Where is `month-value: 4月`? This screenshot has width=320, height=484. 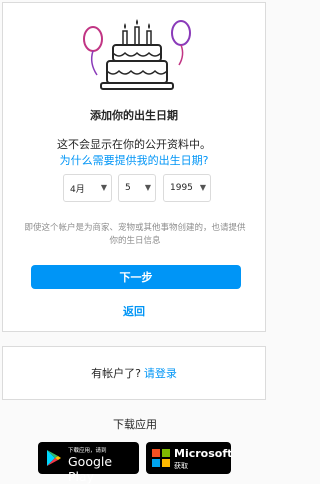
month-value: 4月 is located at coordinates (77, 189).